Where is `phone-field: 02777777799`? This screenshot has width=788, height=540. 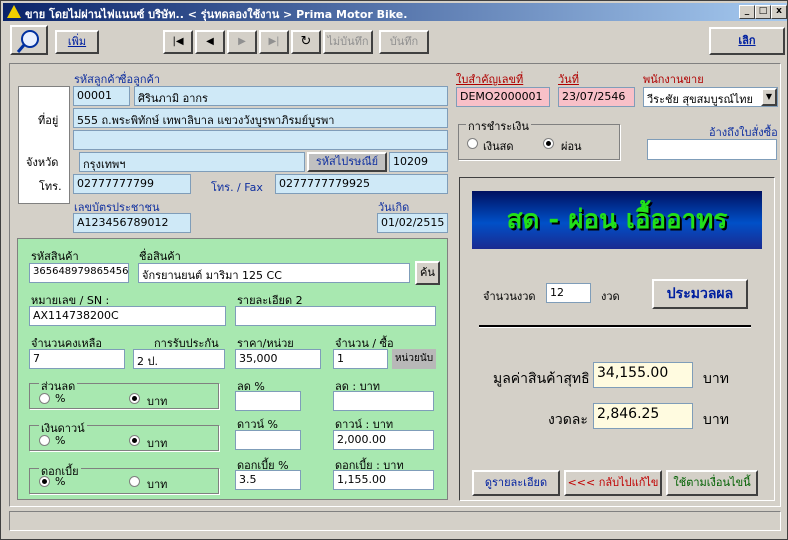
phone-field: 02777777799 is located at coordinates (132, 184).